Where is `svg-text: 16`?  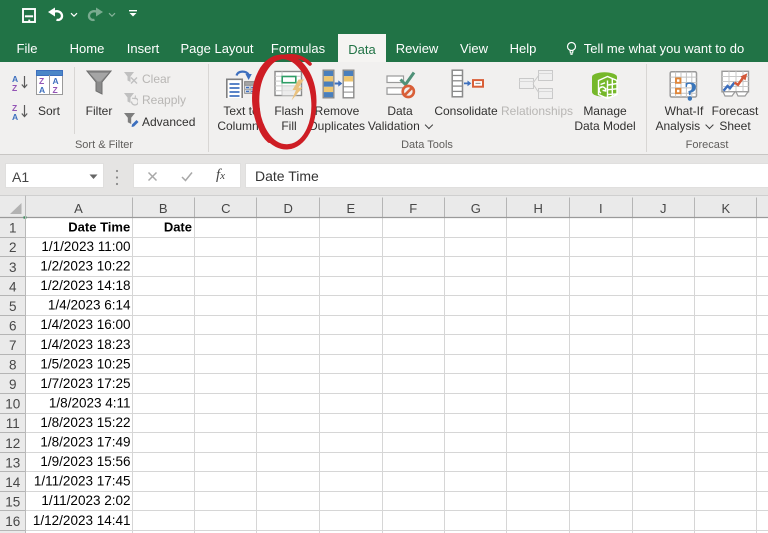 svg-text: 16 is located at coordinates (12, 521).